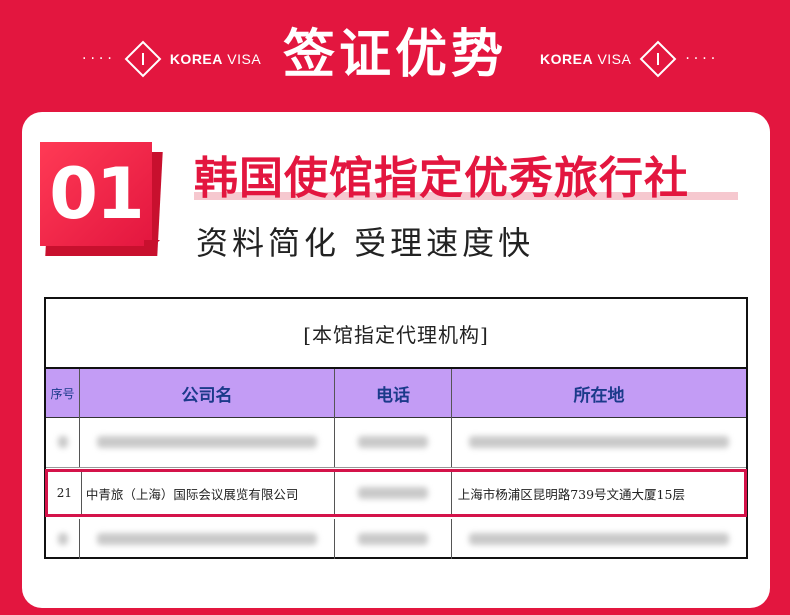 Image resolution: width=790 pixels, height=615 pixels. What do you see at coordinates (396, 334) in the screenshot?
I see `table-caption: [本馆指定代理机构]` at bounding box center [396, 334].